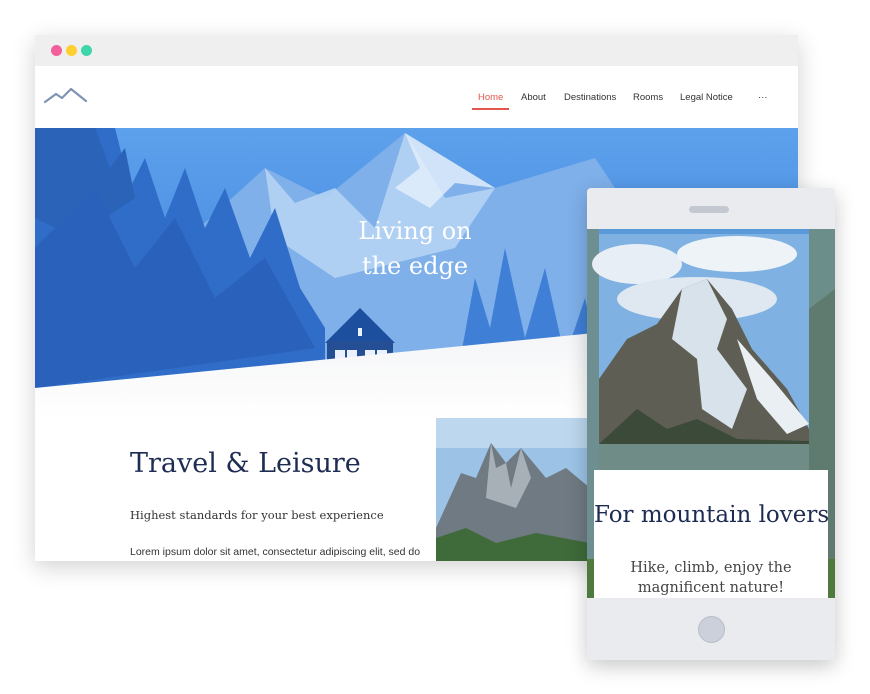 The image size is (870, 694). What do you see at coordinates (590, 97) in the screenshot?
I see `nav-item-destinations: Destinations` at bounding box center [590, 97].